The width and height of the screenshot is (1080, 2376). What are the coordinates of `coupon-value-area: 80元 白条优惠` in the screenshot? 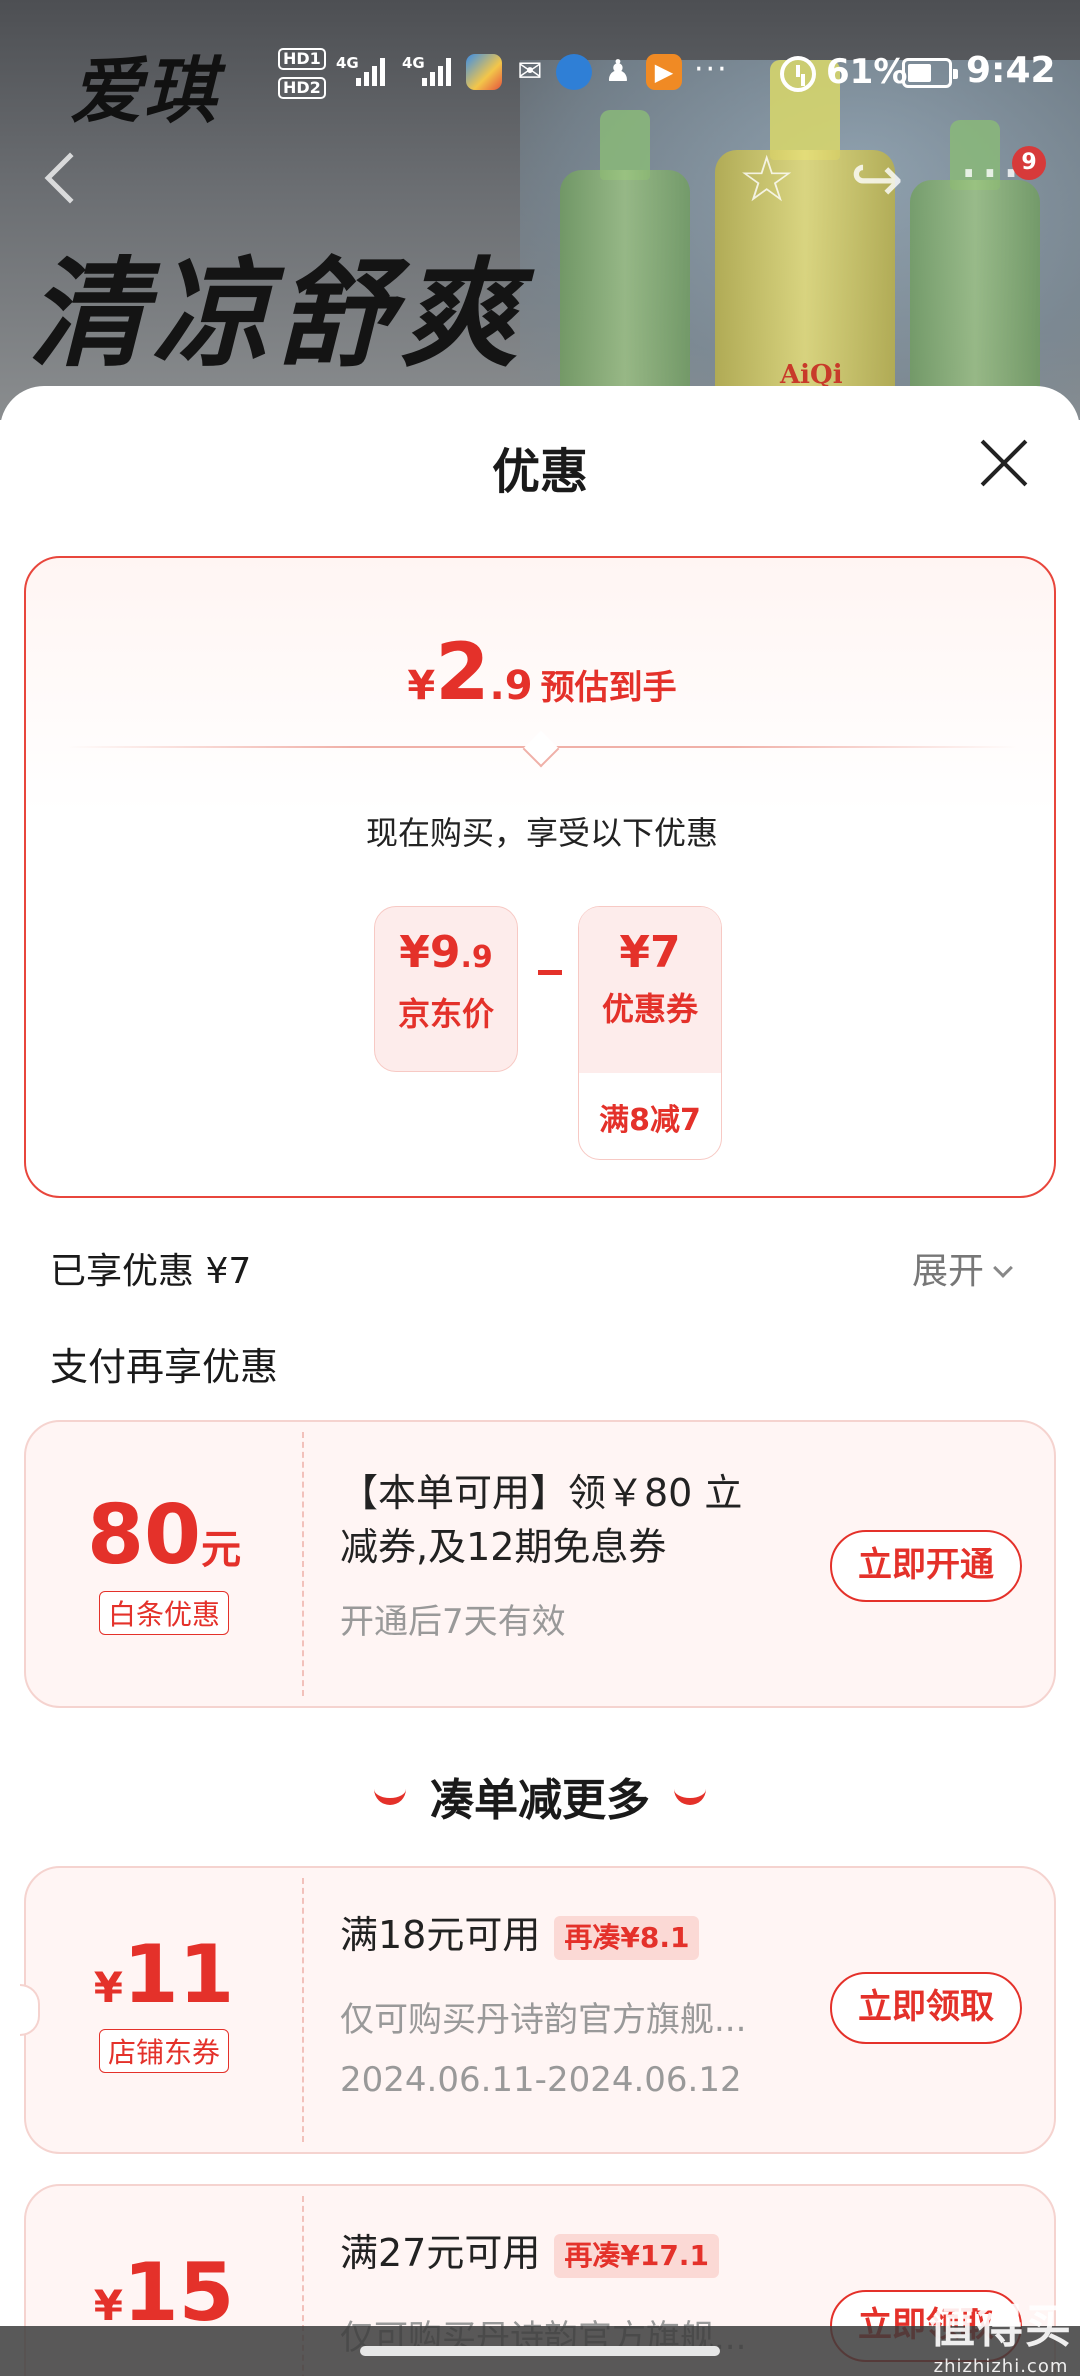 It's located at (164, 1564).